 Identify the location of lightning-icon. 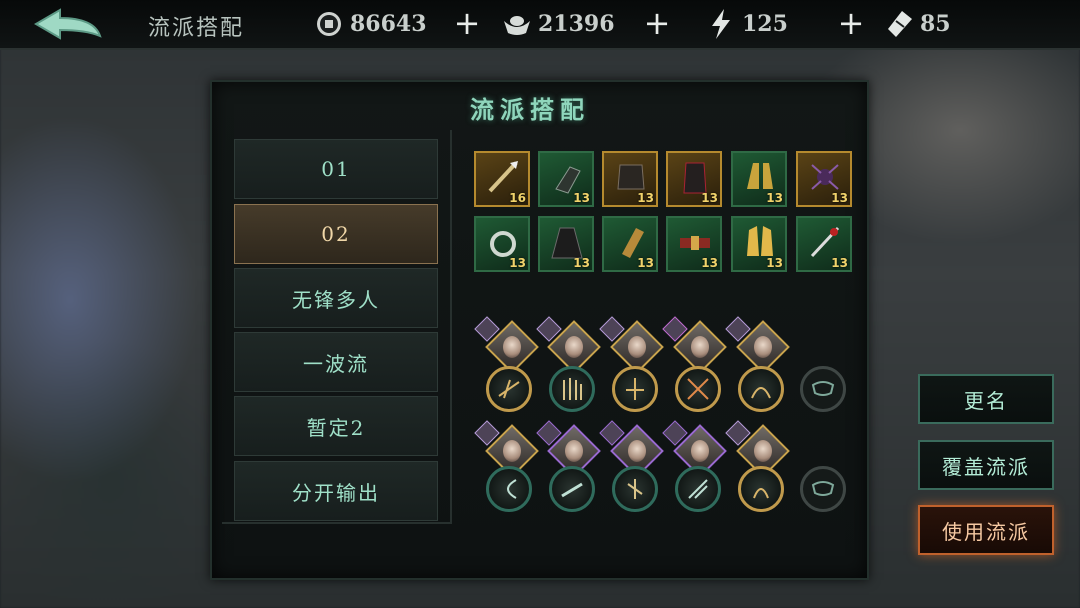
(721, 24).